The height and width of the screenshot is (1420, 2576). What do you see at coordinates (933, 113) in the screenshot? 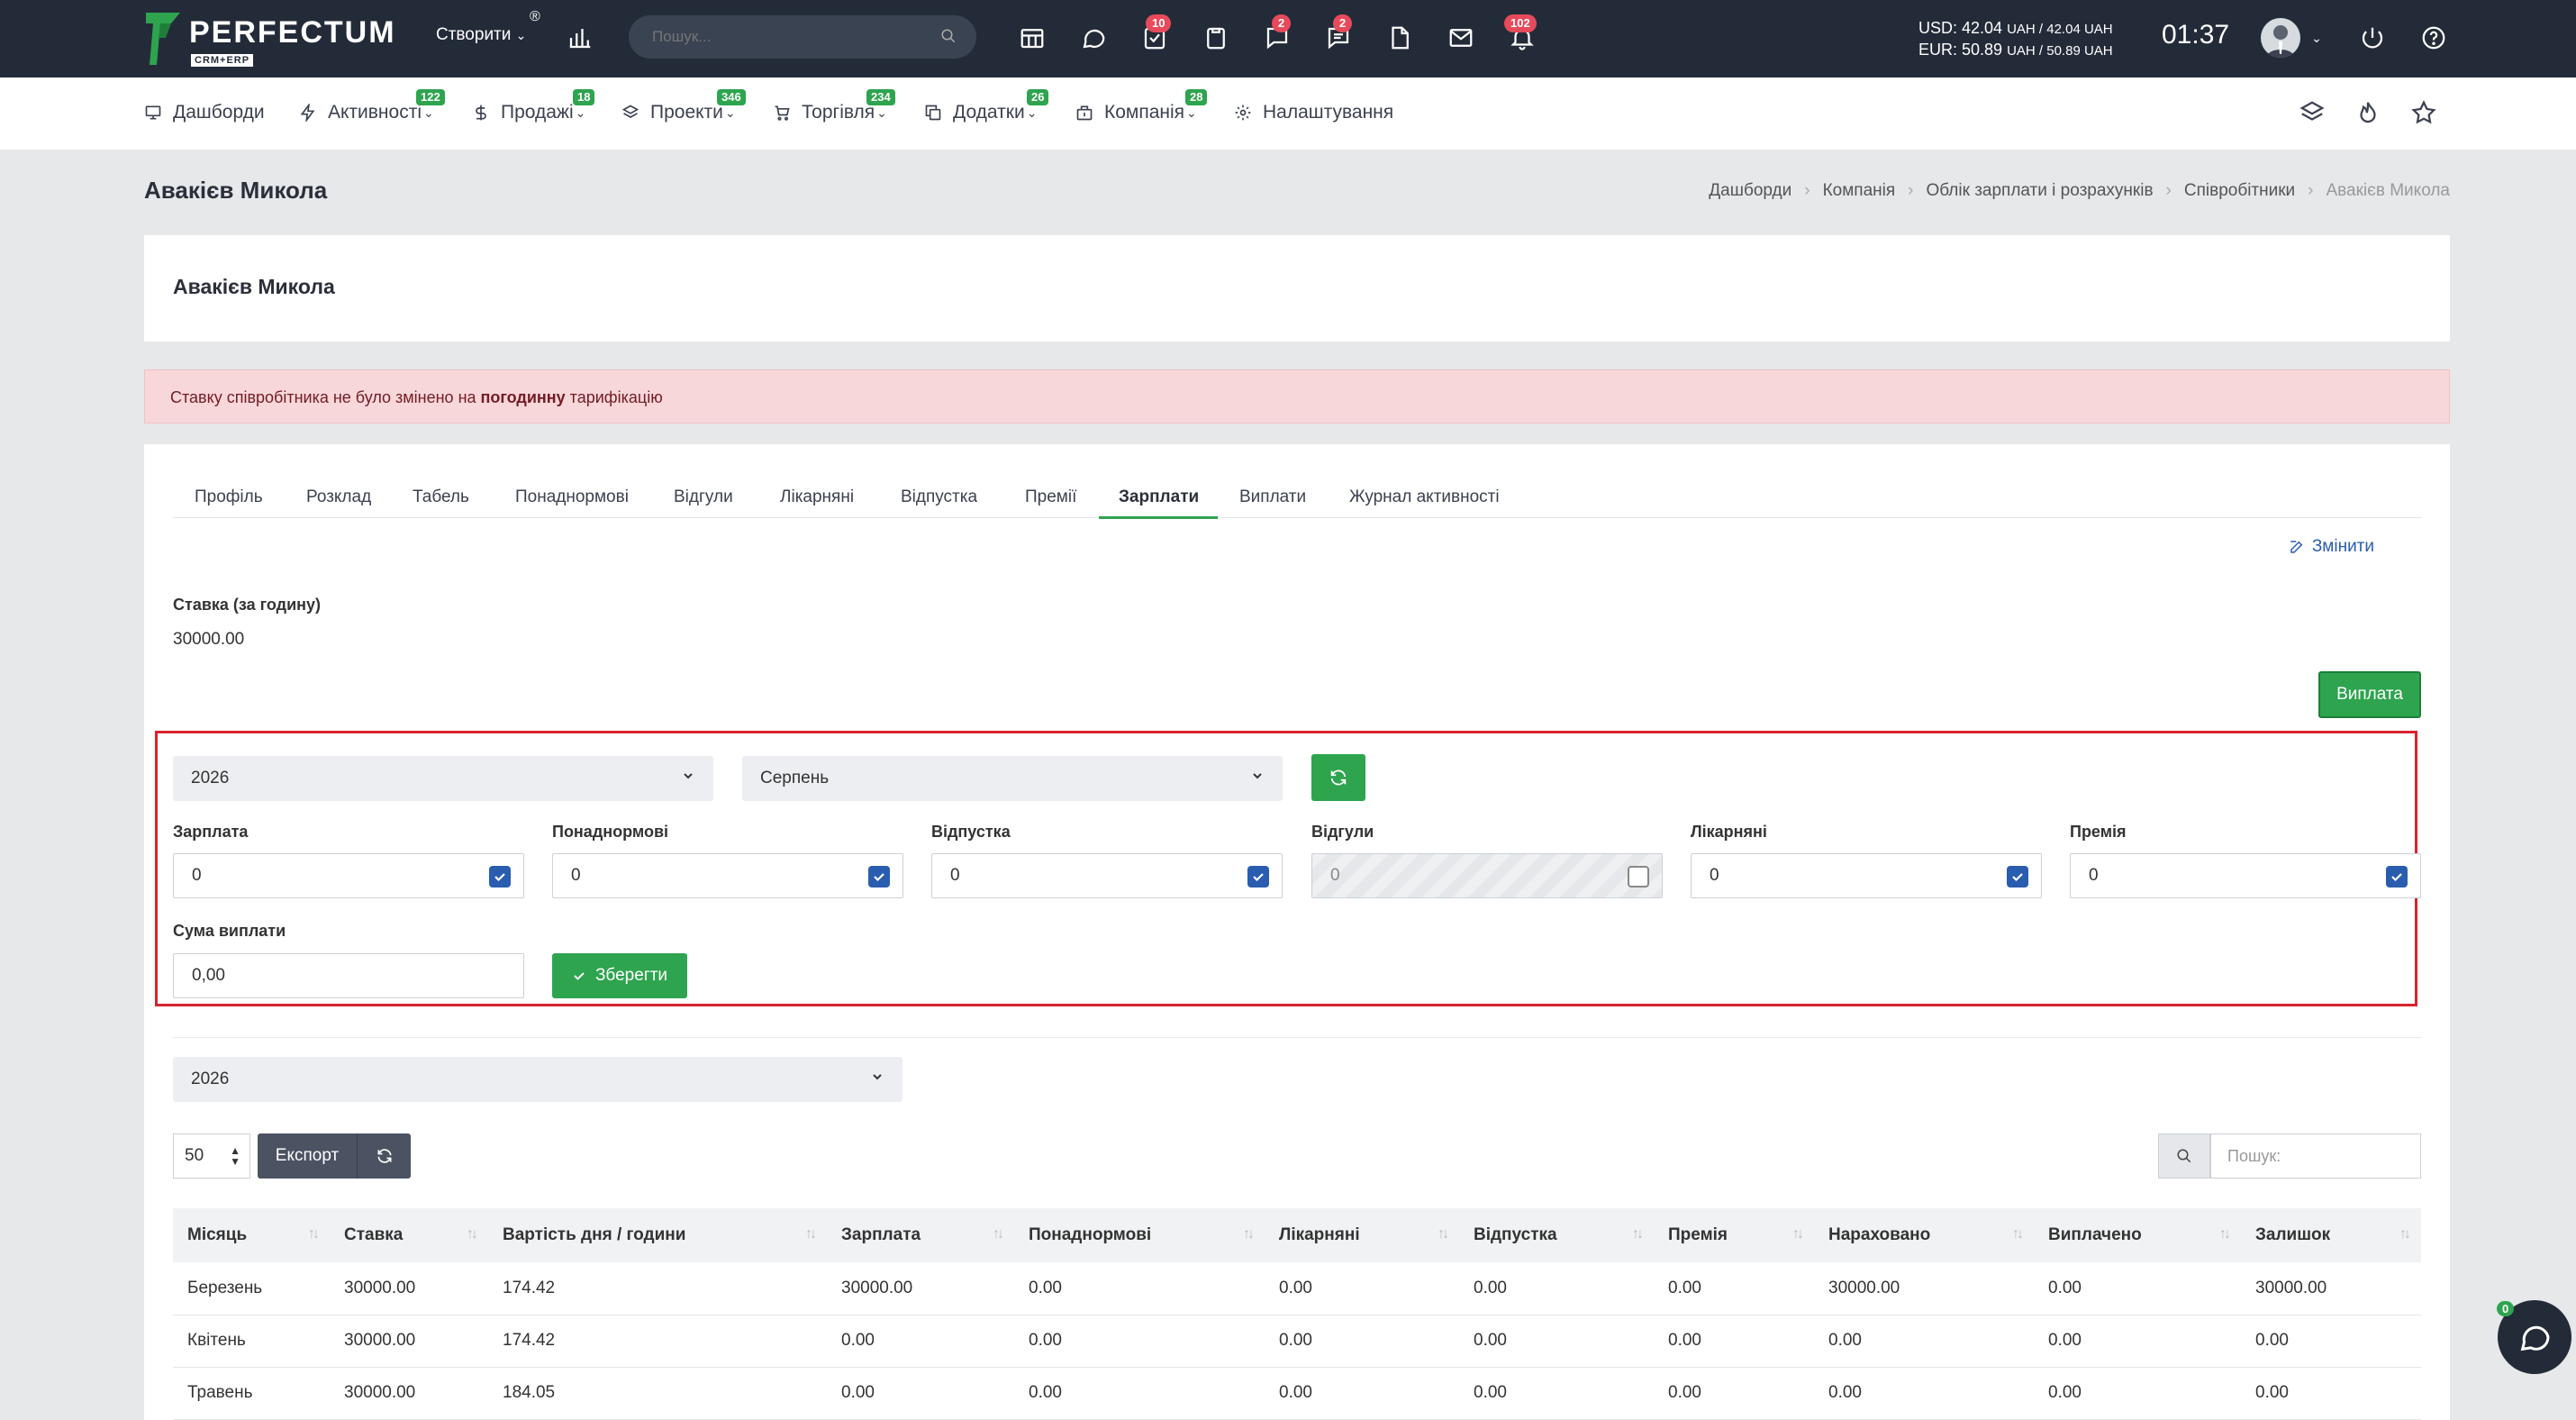
I see `copy-icon` at bounding box center [933, 113].